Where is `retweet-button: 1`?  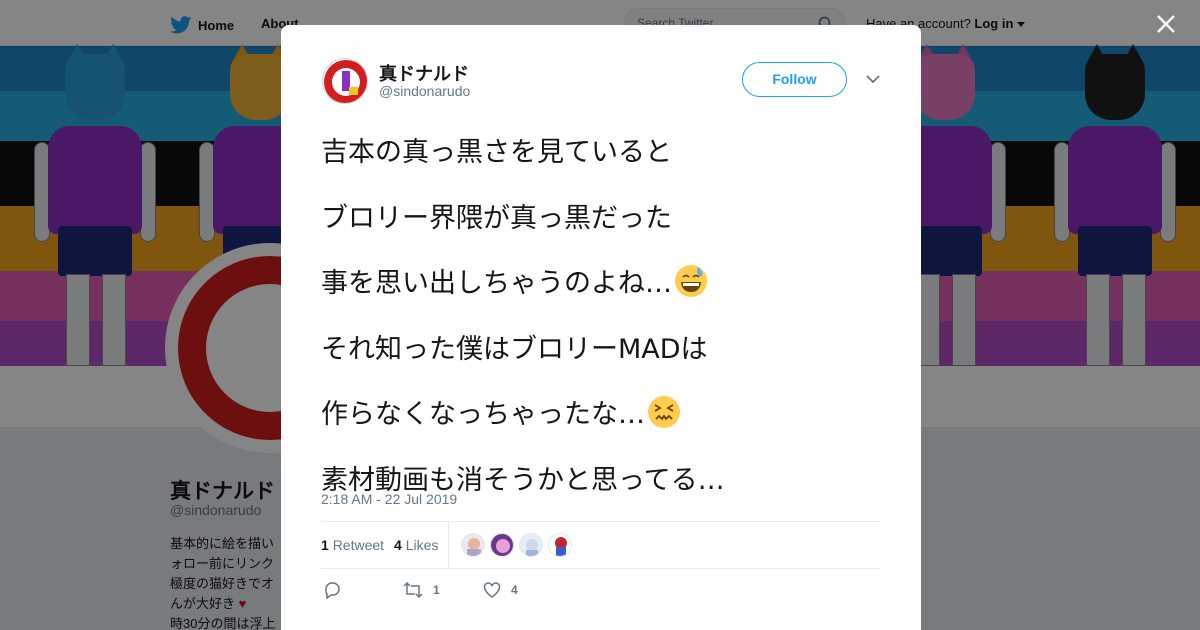
retweet-button: 1 is located at coordinates (421, 590).